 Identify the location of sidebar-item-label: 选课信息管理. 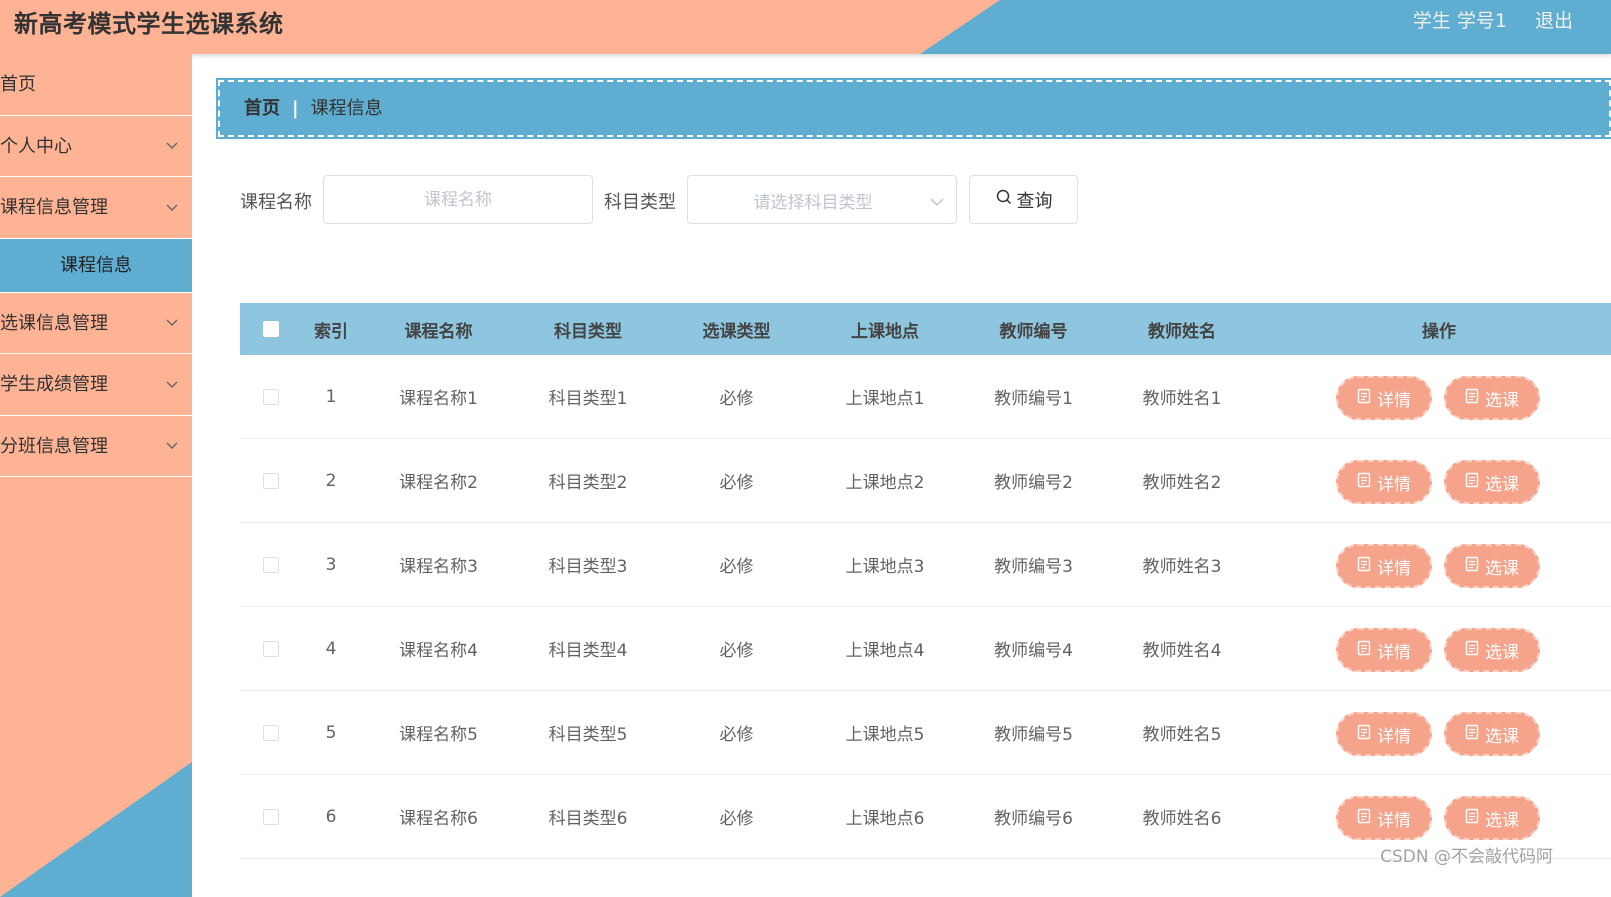
(54, 323).